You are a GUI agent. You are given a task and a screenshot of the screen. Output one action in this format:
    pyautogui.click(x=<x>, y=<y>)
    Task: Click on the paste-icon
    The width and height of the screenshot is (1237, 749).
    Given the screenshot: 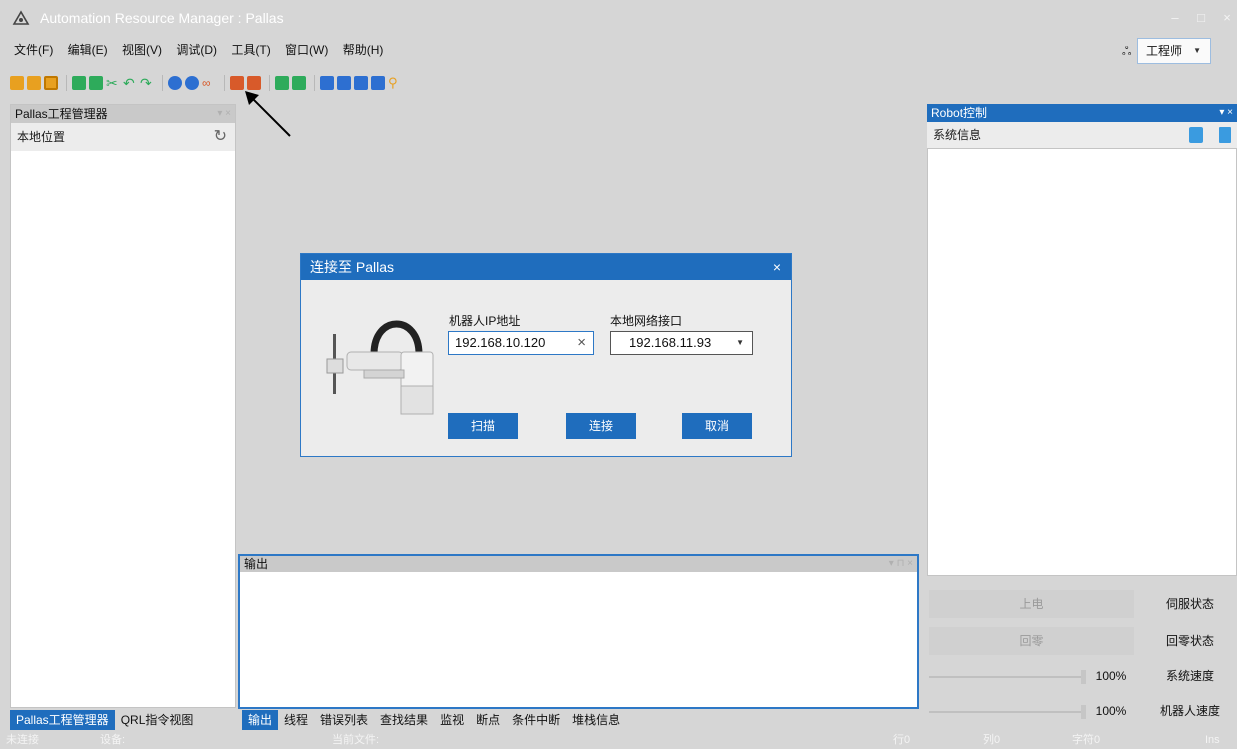 What is the action you would take?
    pyautogui.click(x=96, y=83)
    